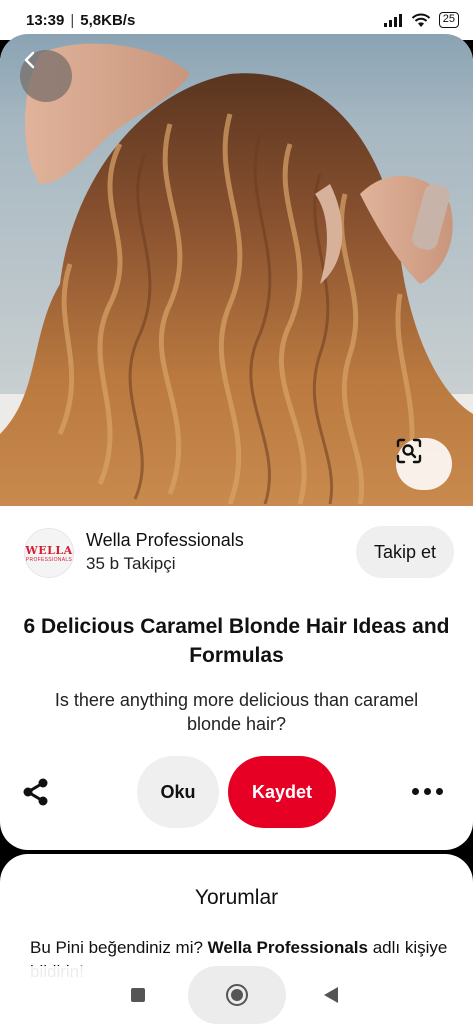  I want to click on read-button: Oku, so click(178, 792).